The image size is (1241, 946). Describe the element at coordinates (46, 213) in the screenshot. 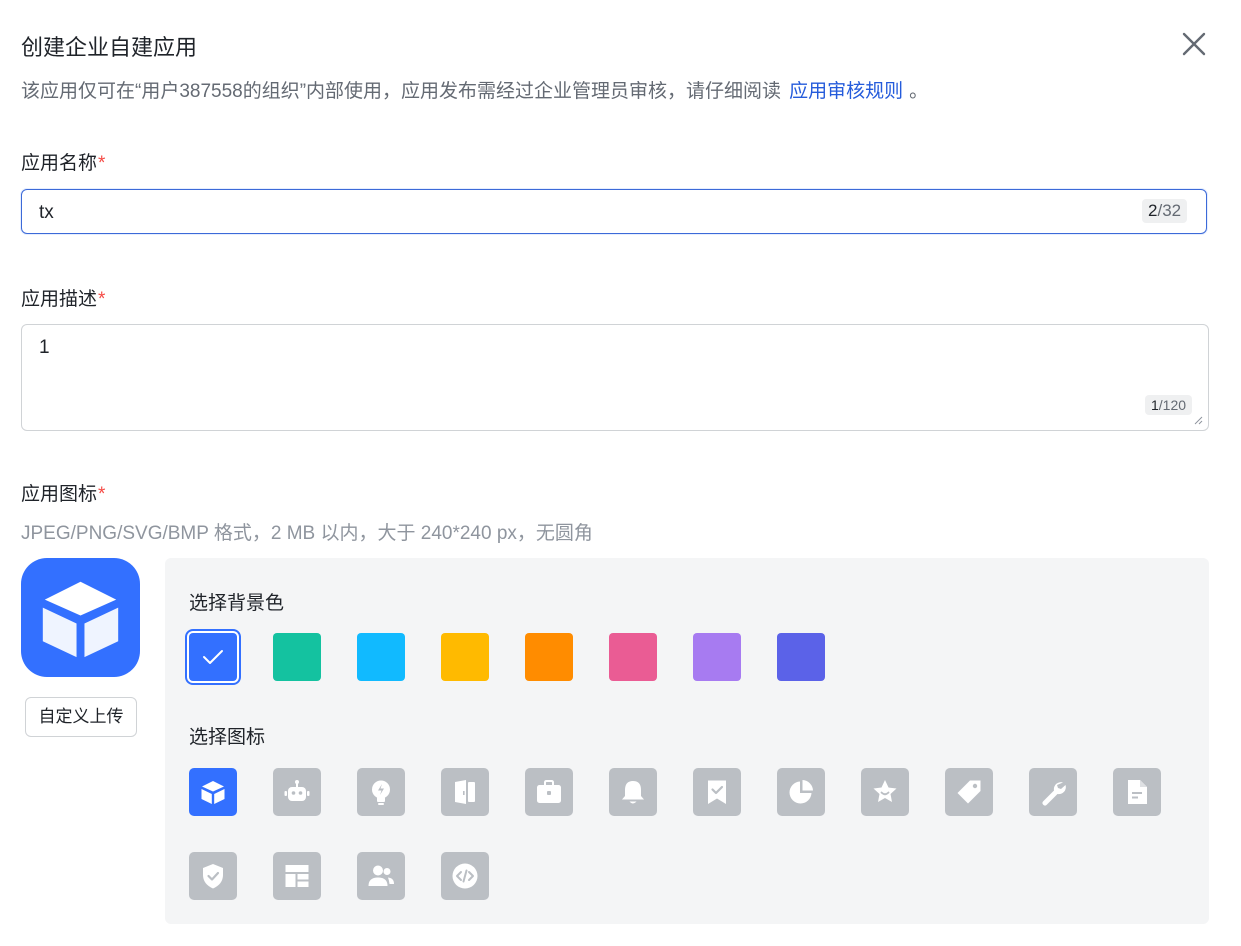

I see `app-name-value: tx` at that location.